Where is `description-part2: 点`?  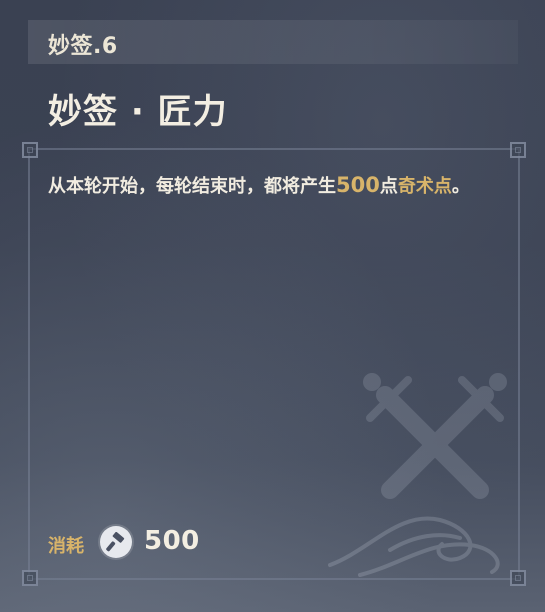
description-part2: 点 is located at coordinates (388, 186).